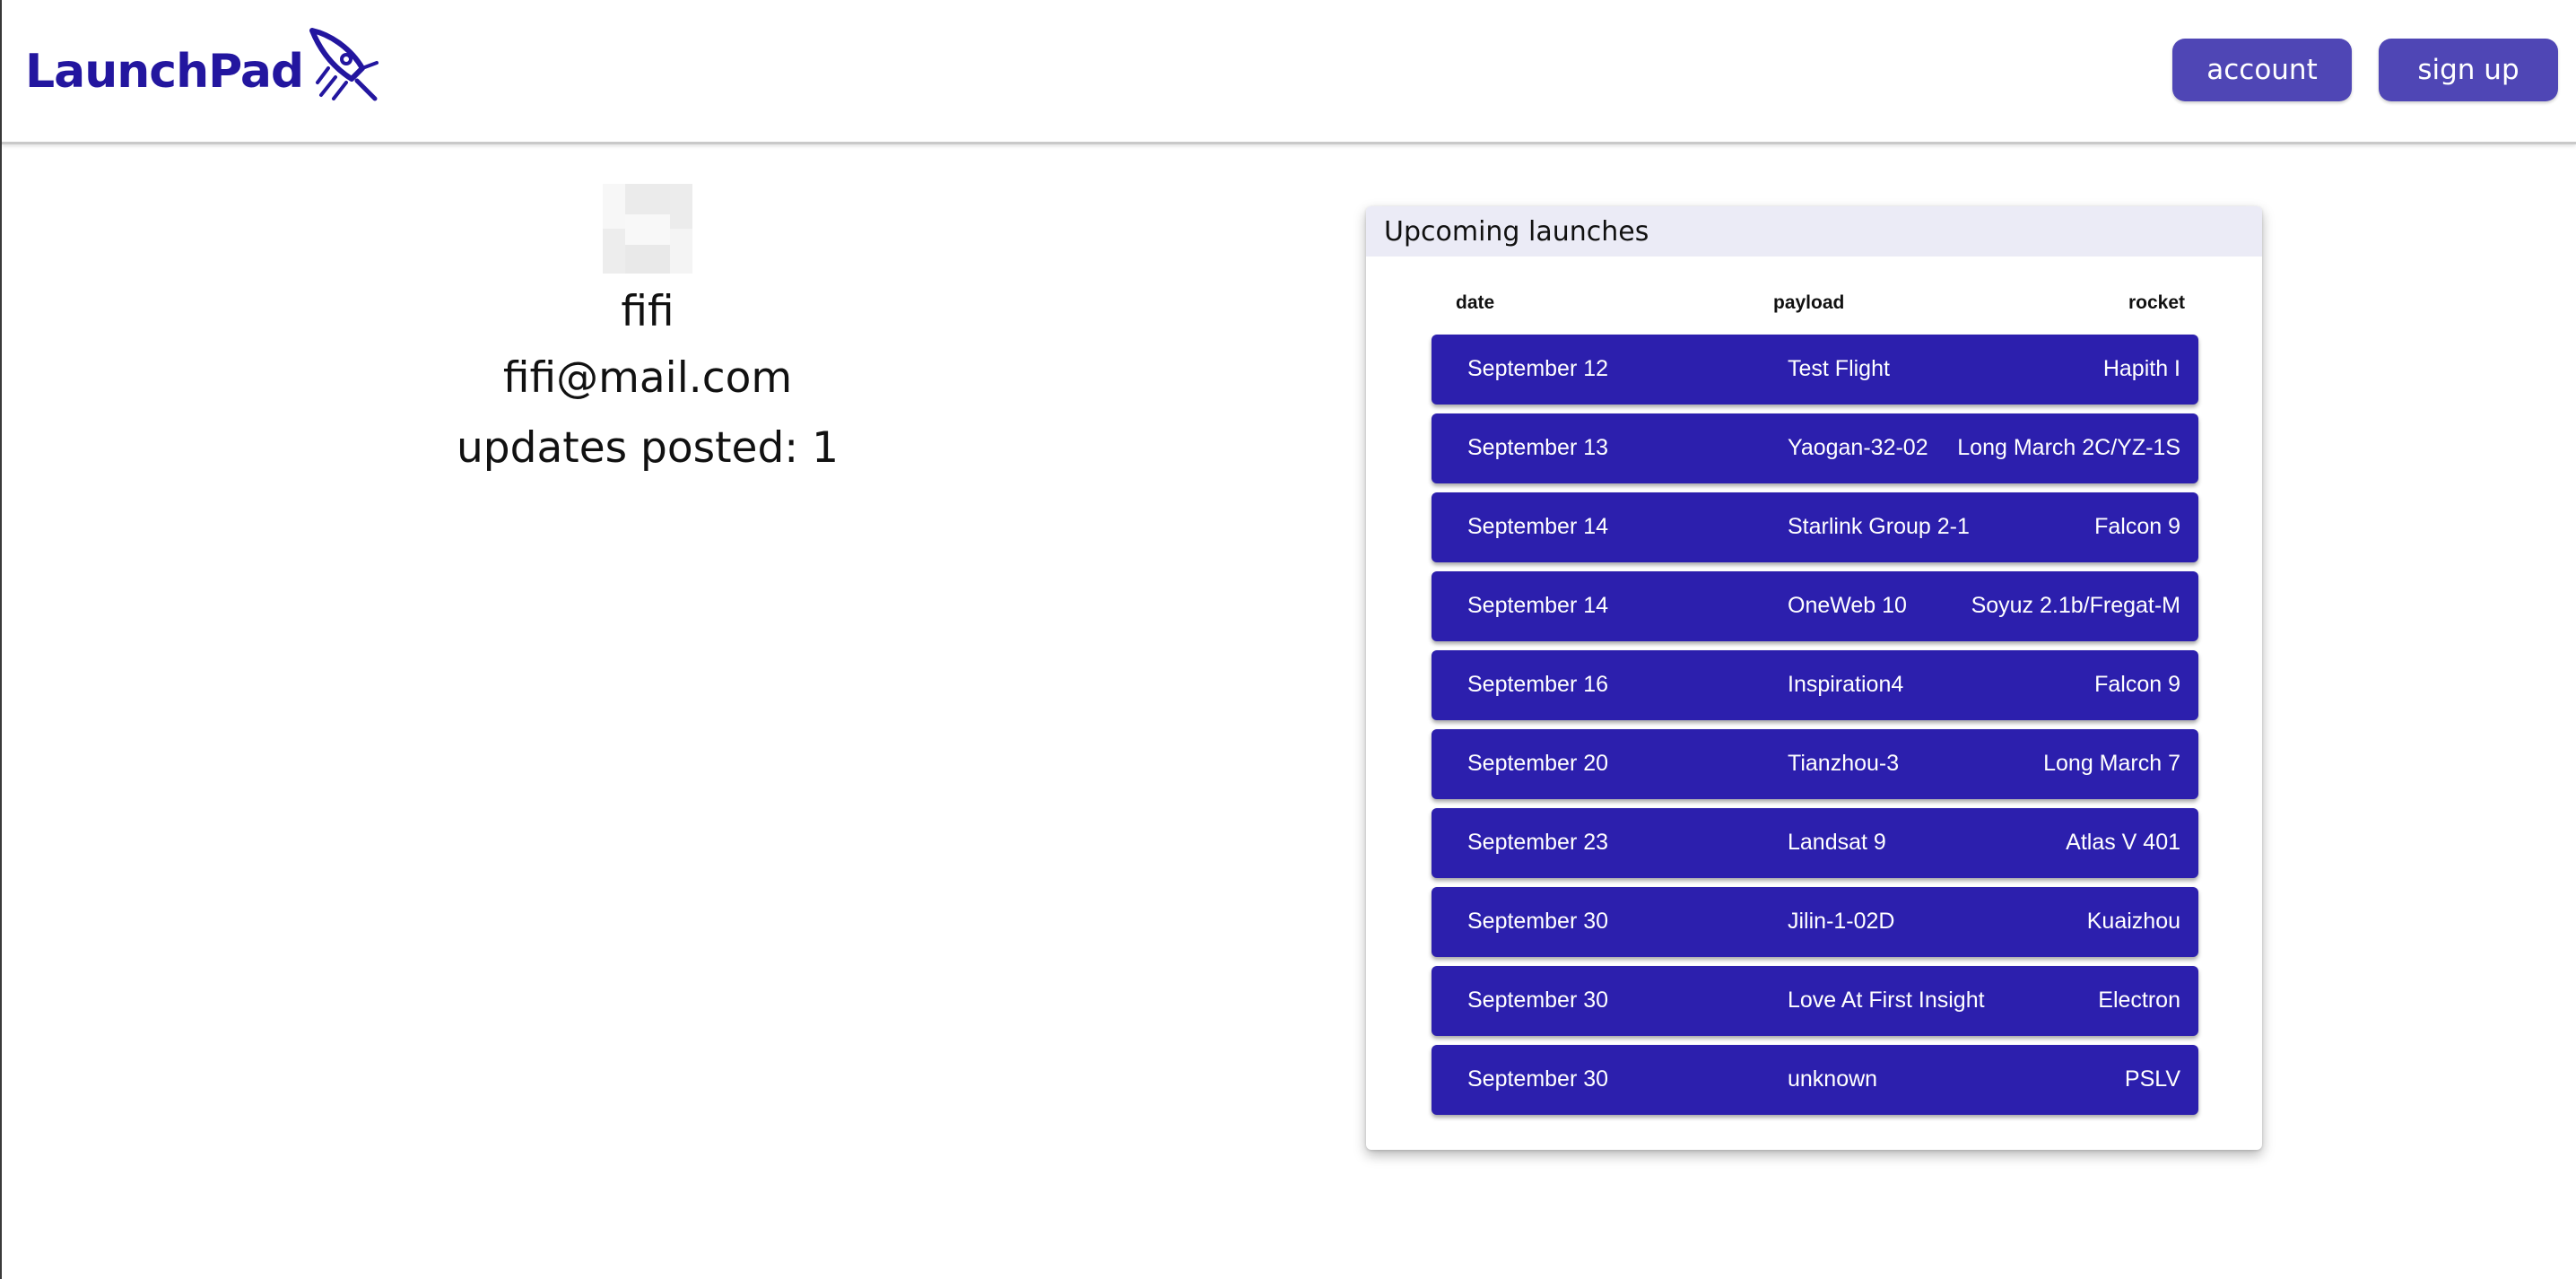  Describe the element at coordinates (1837, 842) in the screenshot. I see `launch-payload: Landsat 9` at that location.